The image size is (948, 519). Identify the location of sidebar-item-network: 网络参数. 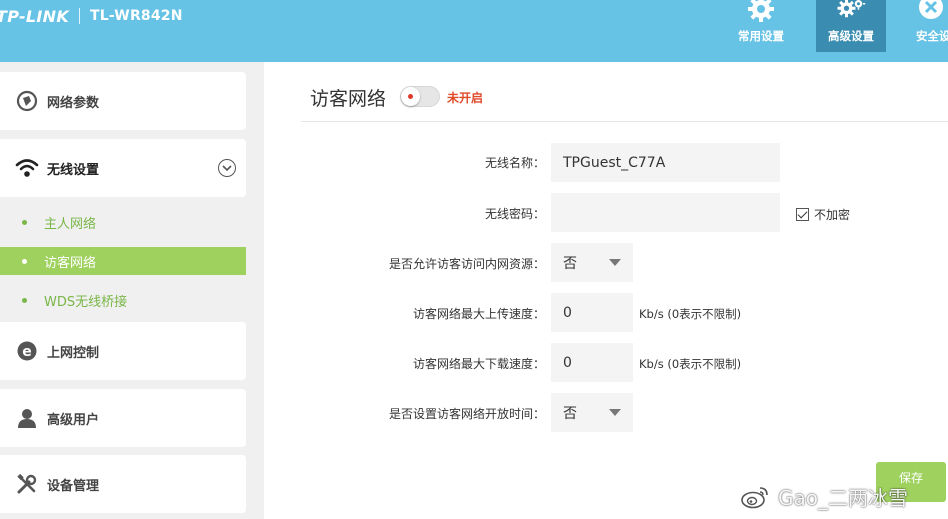
(123, 101).